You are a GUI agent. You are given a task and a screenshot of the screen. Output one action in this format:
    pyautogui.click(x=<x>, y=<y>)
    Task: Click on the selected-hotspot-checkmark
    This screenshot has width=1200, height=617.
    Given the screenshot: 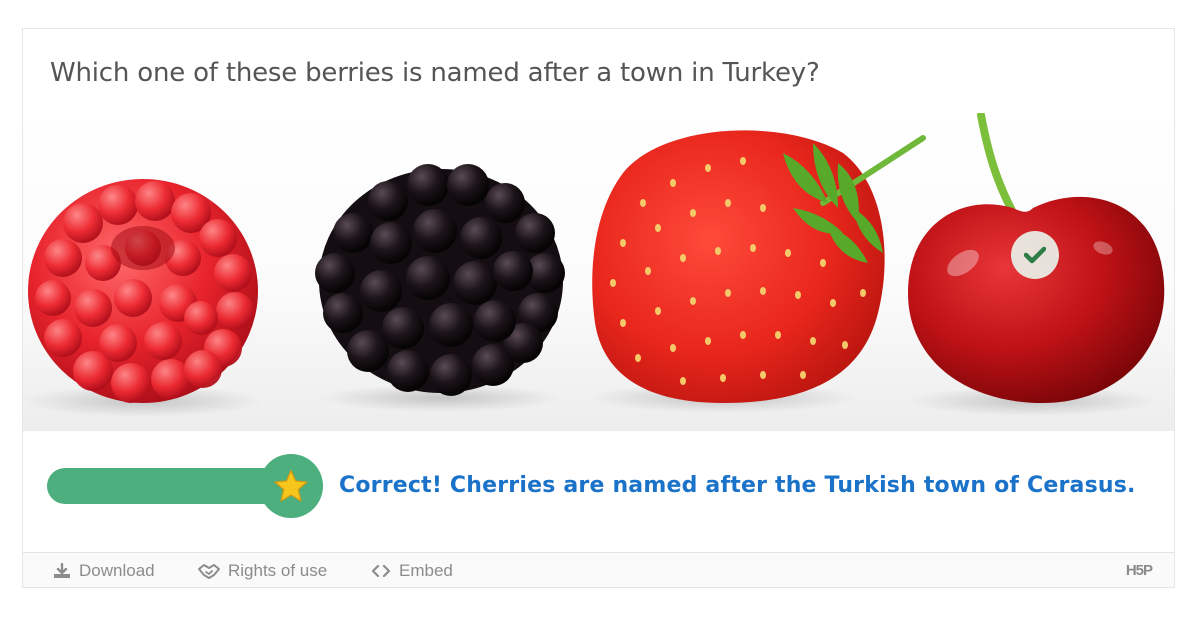 What is the action you would take?
    pyautogui.click(x=1035, y=255)
    